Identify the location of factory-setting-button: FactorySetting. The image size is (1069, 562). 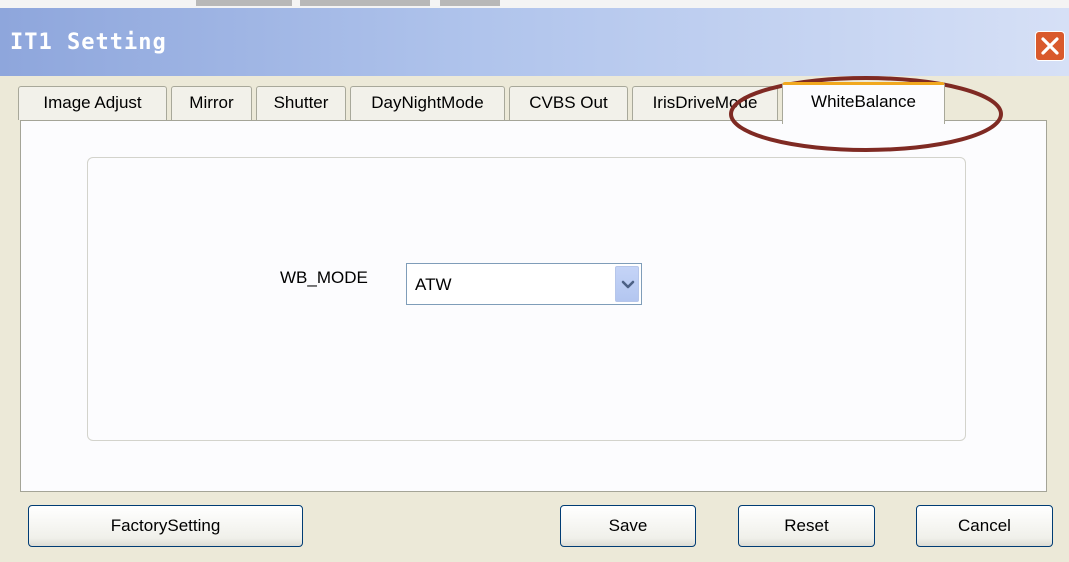
(165, 526).